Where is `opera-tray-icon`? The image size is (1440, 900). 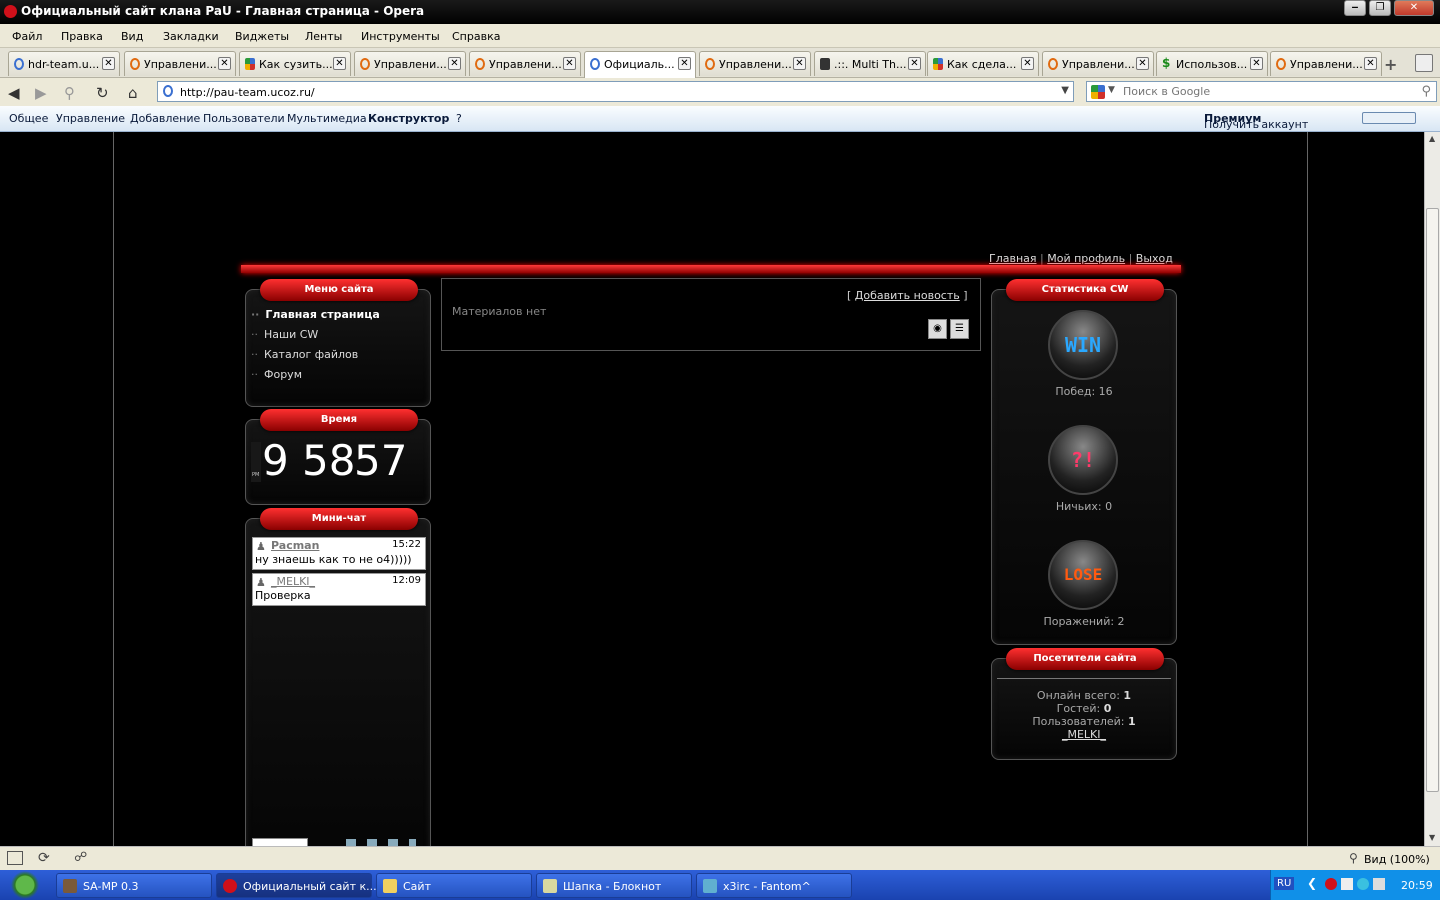
opera-tray-icon is located at coordinates (1331, 884).